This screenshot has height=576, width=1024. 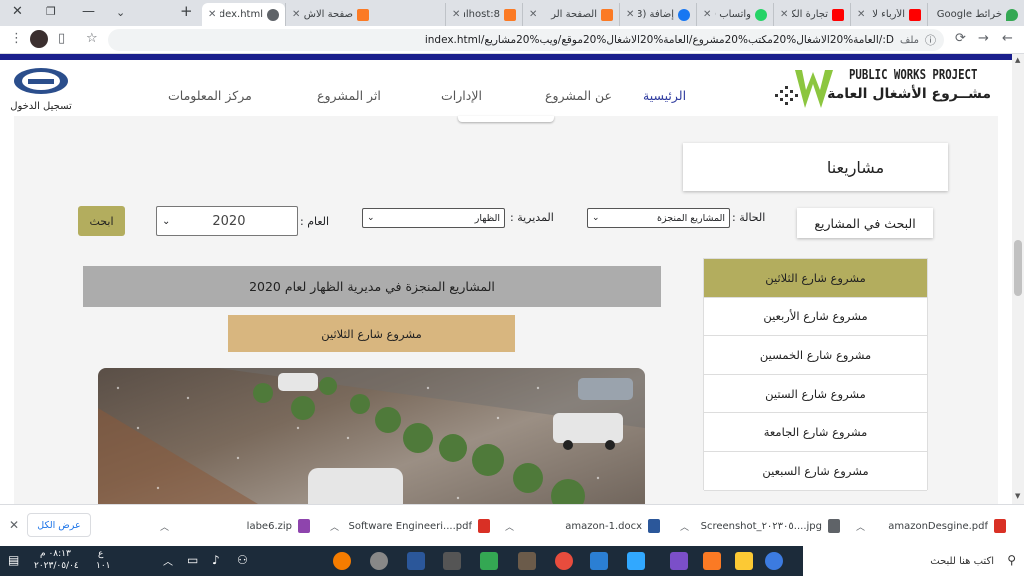 What do you see at coordinates (88, 11) in the screenshot?
I see `minimize-window-icon: —` at bounding box center [88, 11].